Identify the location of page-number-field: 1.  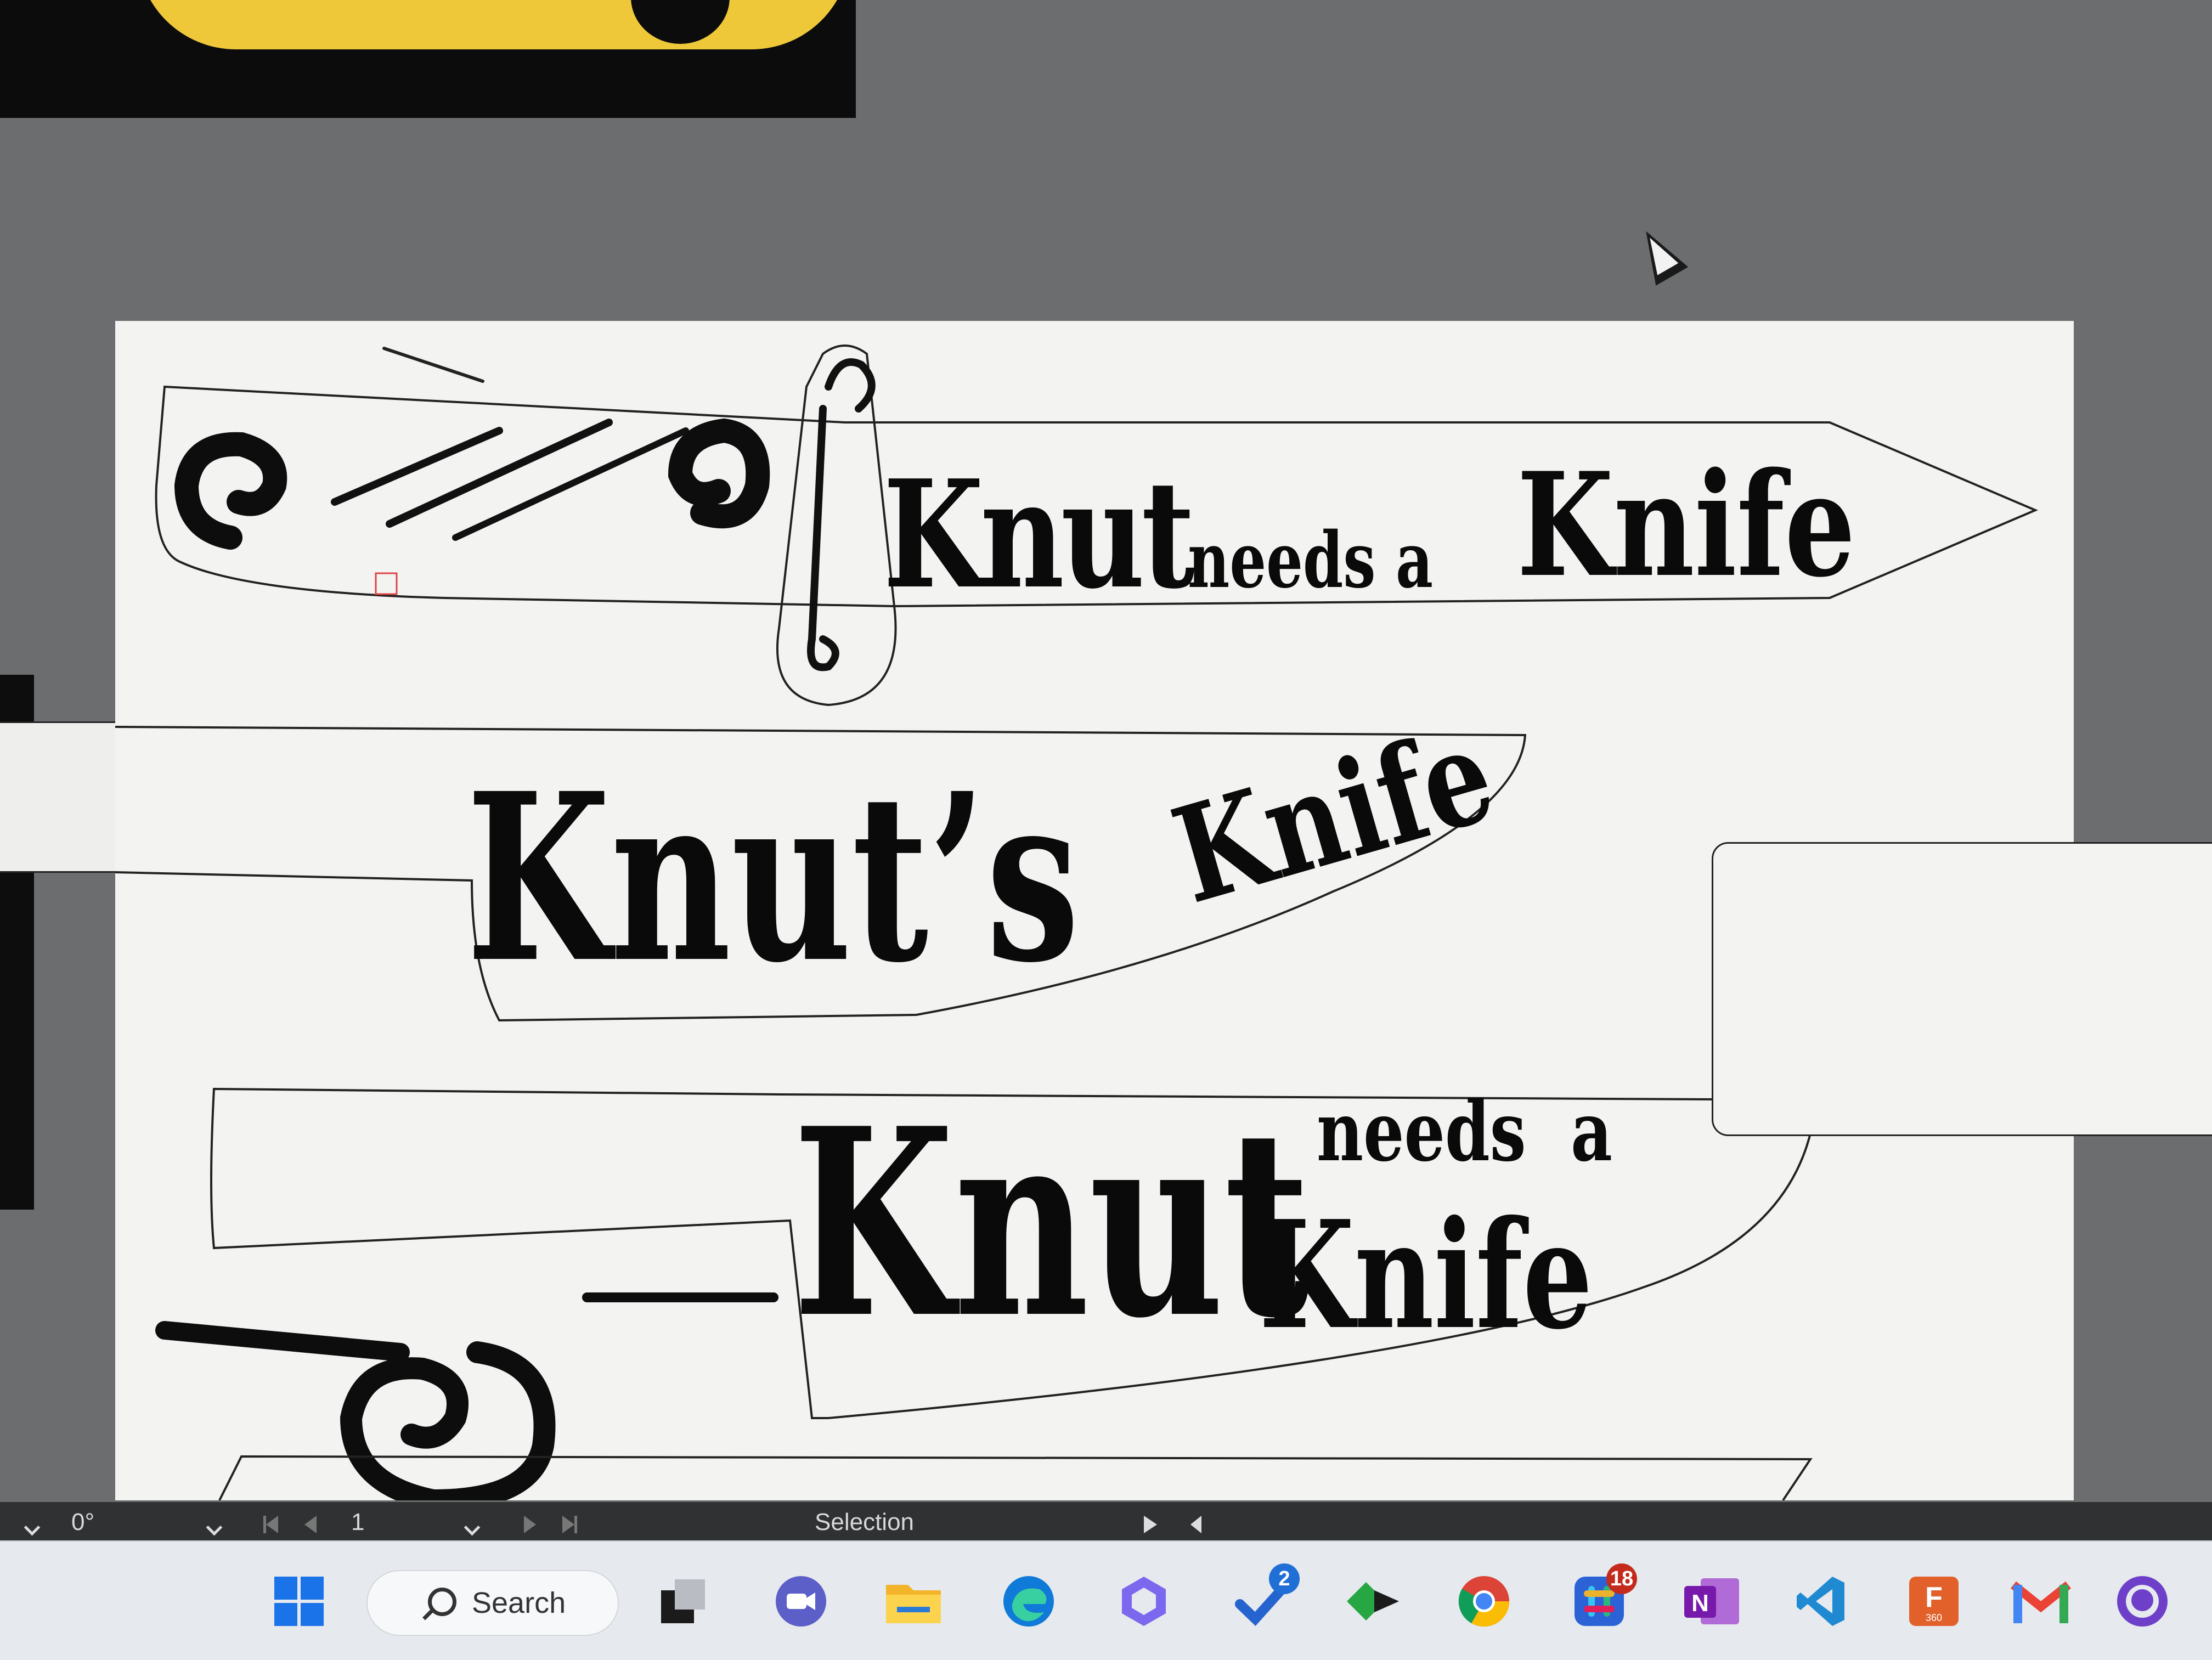
(357, 1522).